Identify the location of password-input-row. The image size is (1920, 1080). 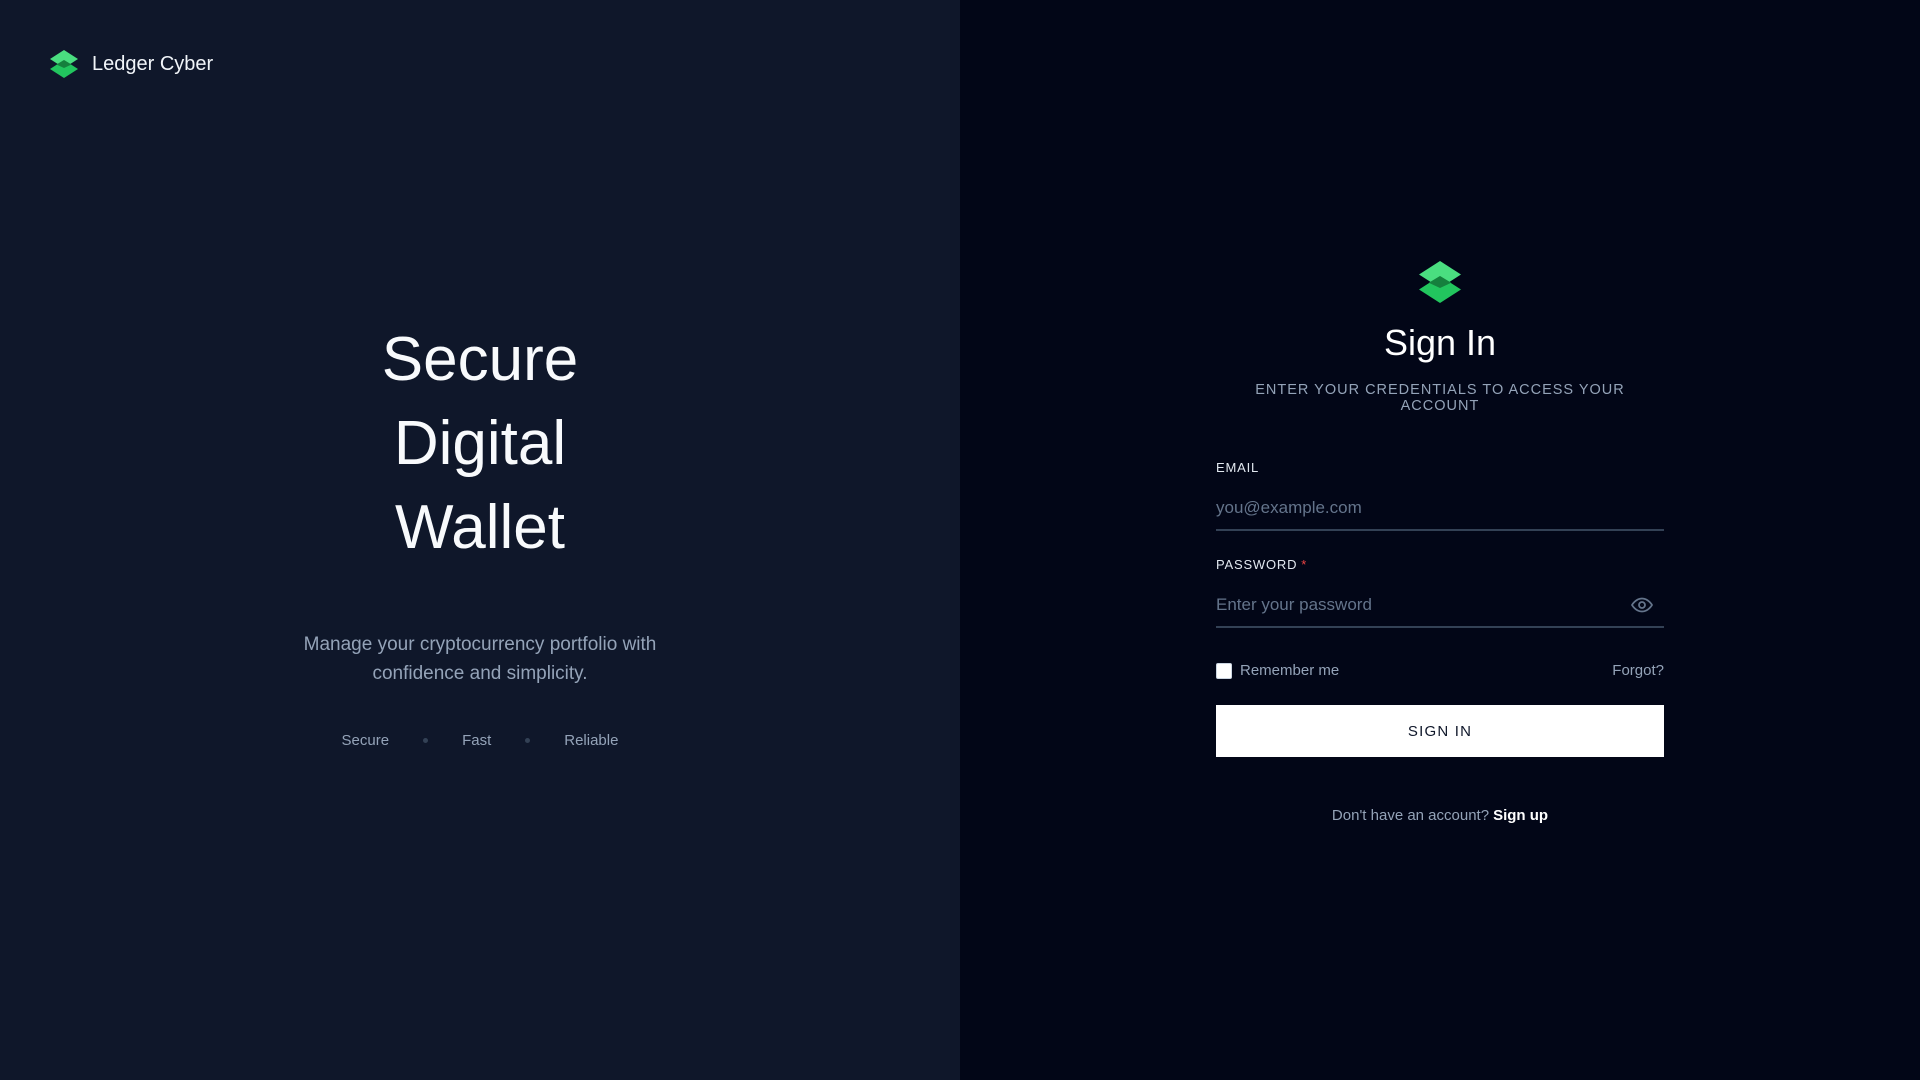
(1440, 606).